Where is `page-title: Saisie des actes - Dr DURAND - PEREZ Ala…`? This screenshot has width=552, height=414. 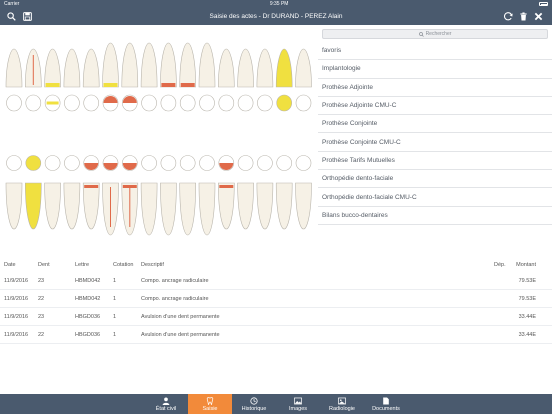 page-title: Saisie des actes - Dr DURAND - PEREZ Ala… is located at coordinates (276, 16).